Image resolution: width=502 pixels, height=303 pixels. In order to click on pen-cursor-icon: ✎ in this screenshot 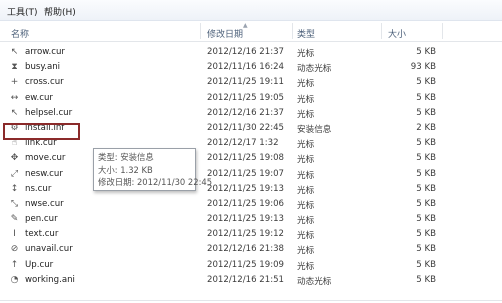, I will do `click(14, 219)`.